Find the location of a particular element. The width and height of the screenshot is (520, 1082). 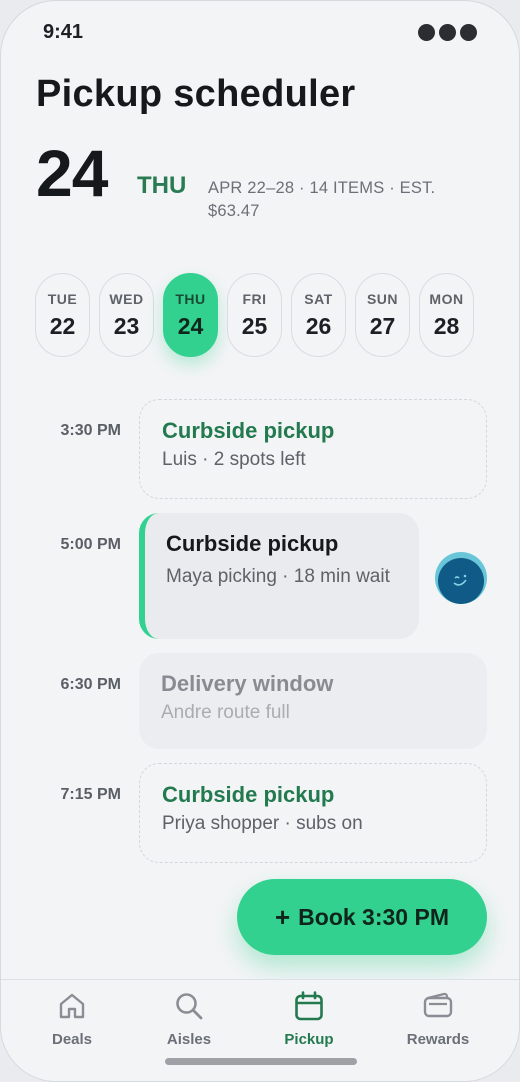

day-chip-sat: SAT 26 is located at coordinates (318, 315).